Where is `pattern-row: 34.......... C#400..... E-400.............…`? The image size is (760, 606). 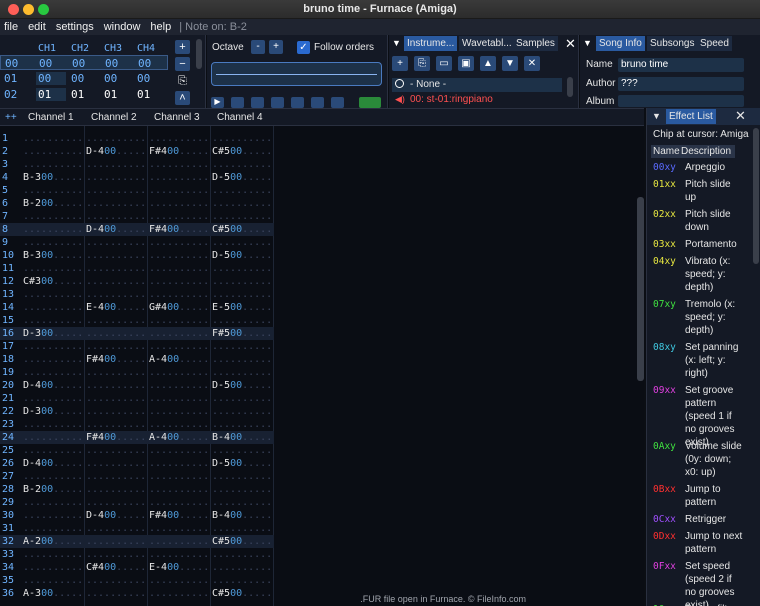 pattern-row: 34.......... C#400..... E-400.............… is located at coordinates (137, 567).